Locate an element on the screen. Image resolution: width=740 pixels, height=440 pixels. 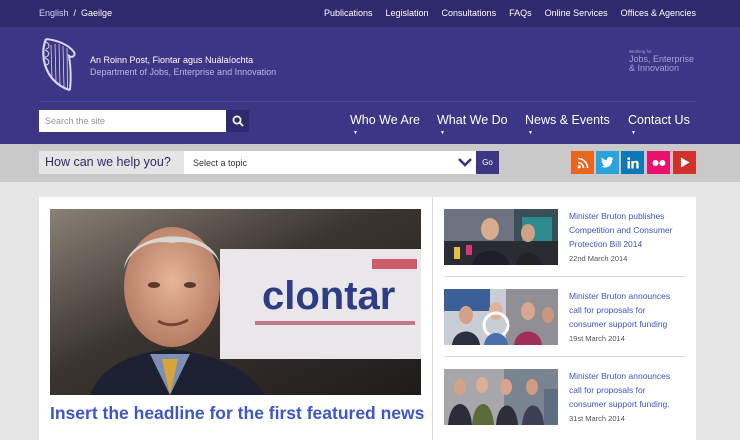
nav-who-we-are-label: Who We Are is located at coordinates (385, 120).